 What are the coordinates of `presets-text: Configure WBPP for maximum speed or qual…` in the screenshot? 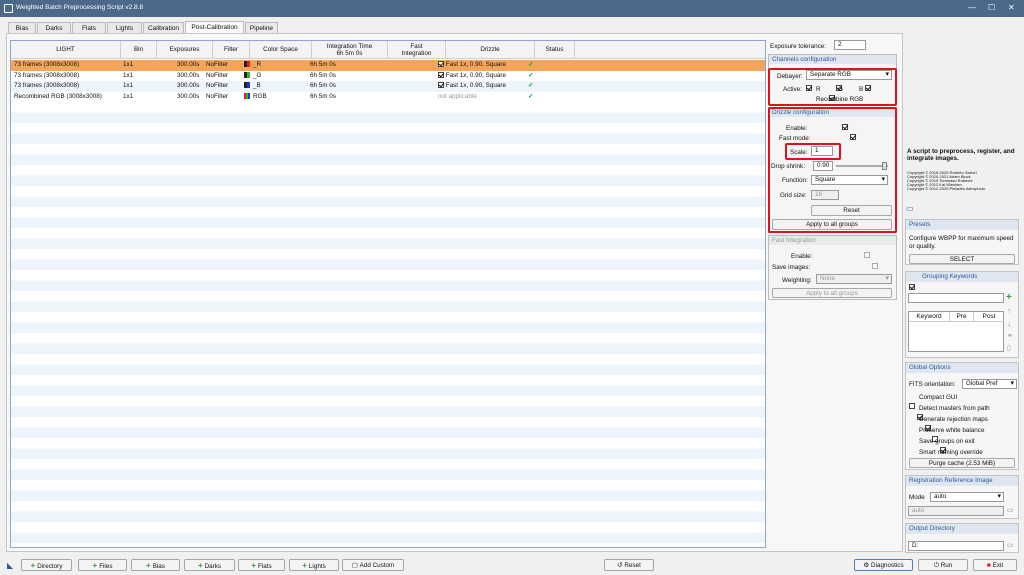 It's located at (961, 242).